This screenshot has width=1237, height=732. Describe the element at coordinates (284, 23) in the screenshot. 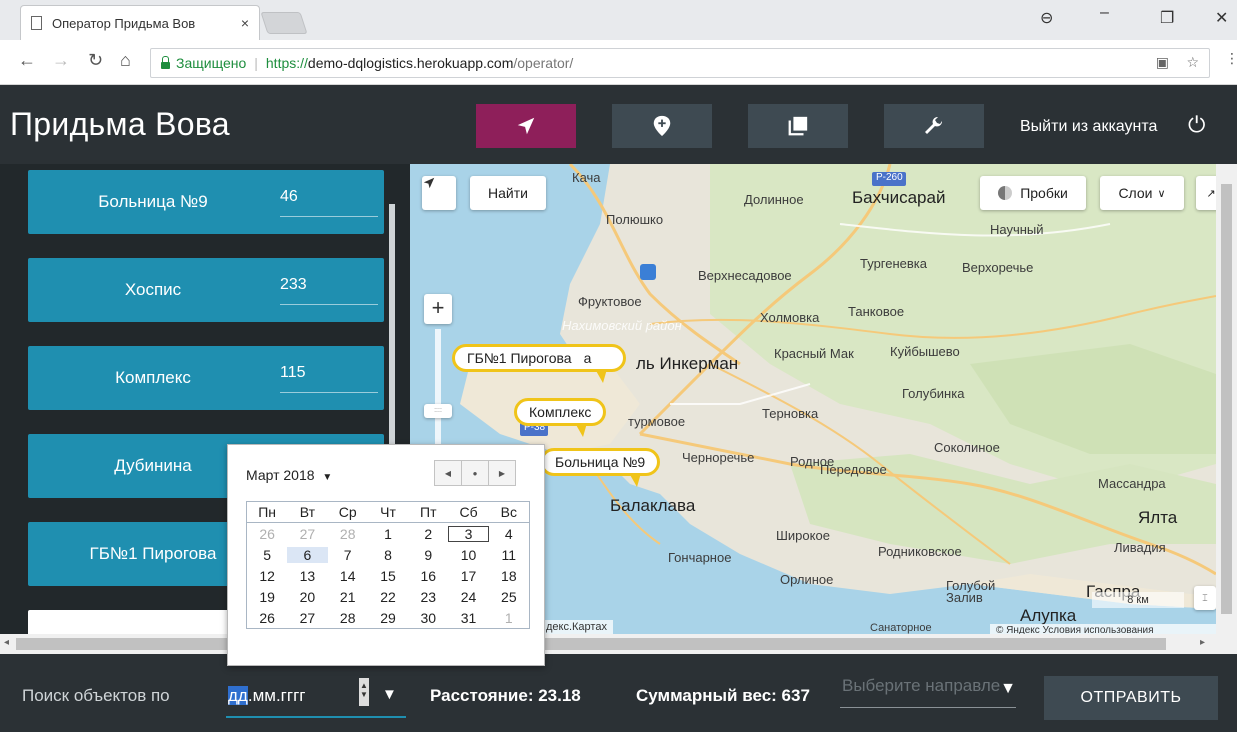

I see `new-tab-button` at that location.